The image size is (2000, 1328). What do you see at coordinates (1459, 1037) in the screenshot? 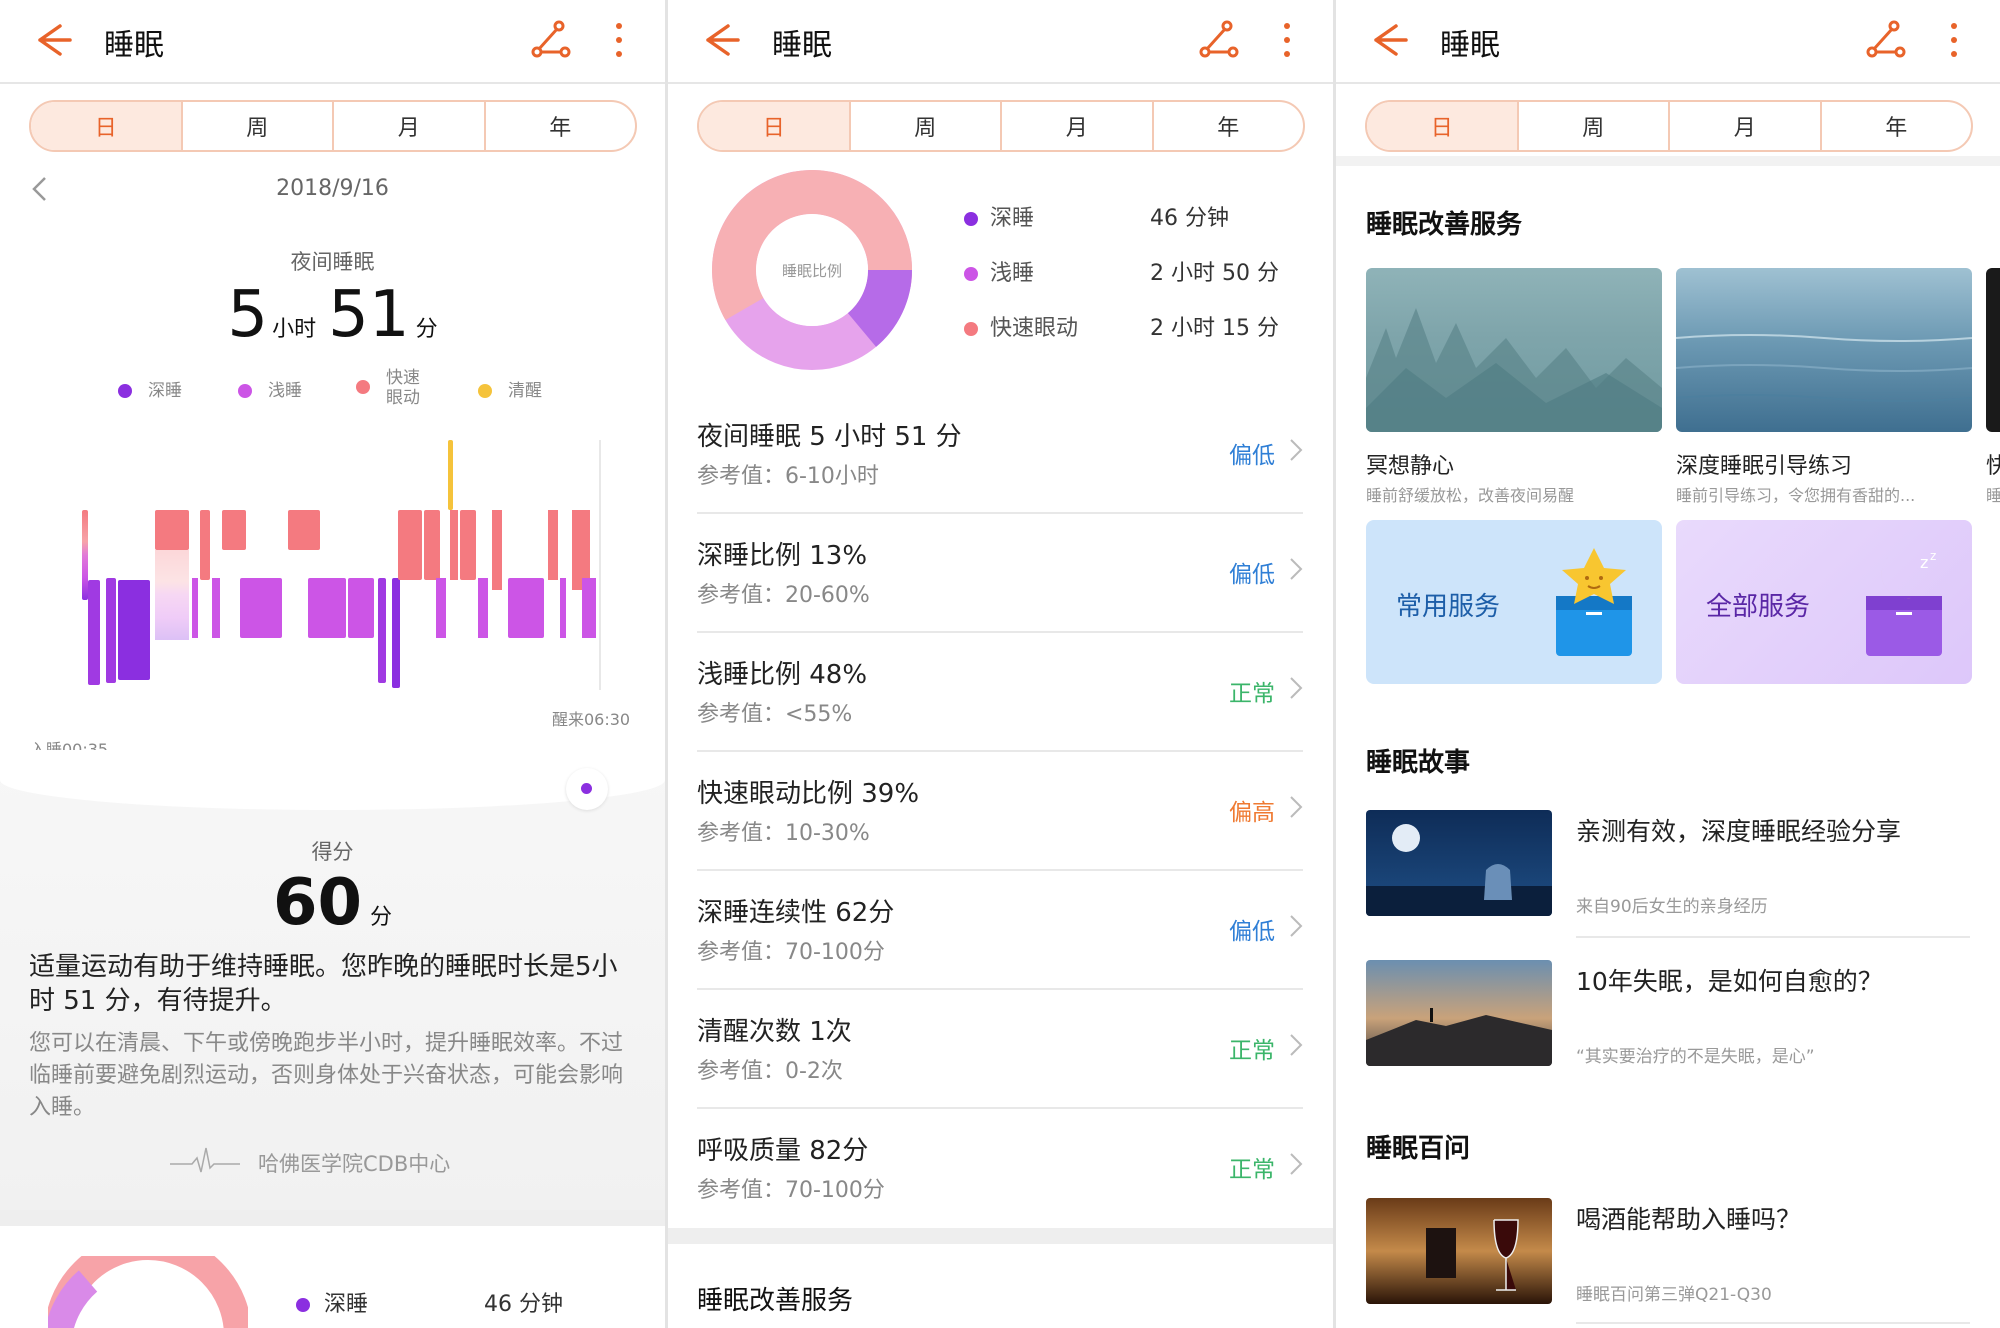
I see `cliff-sunset-image` at bounding box center [1459, 1037].